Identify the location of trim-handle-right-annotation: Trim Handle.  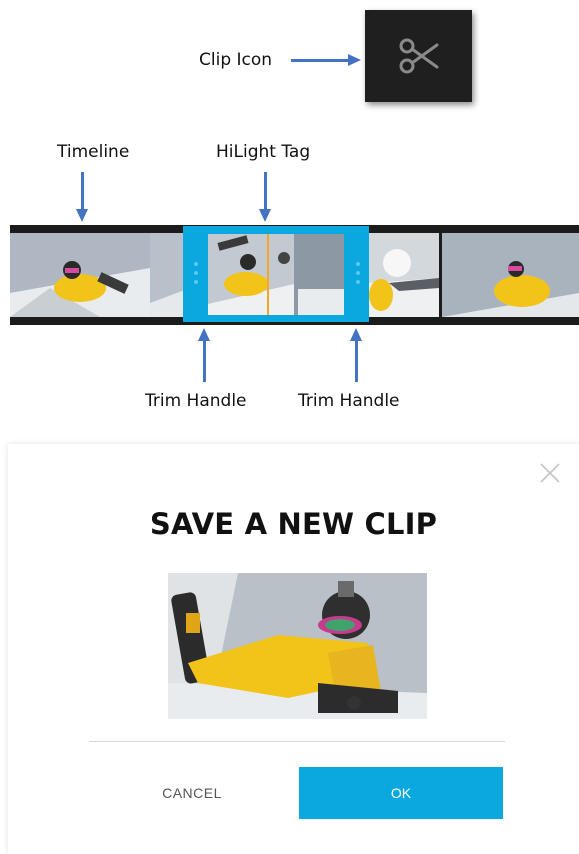
(349, 401).